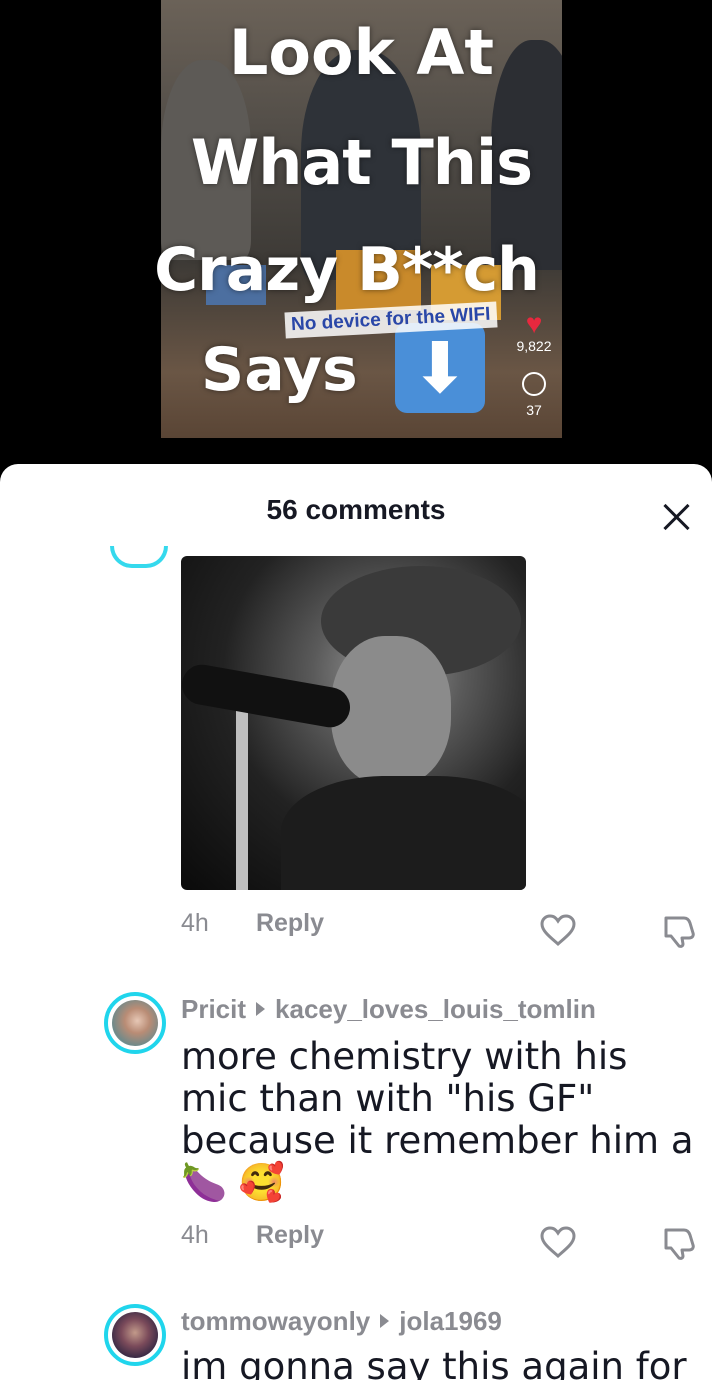 The height and width of the screenshot is (1380, 712). I want to click on comment-count: 37, so click(534, 410).